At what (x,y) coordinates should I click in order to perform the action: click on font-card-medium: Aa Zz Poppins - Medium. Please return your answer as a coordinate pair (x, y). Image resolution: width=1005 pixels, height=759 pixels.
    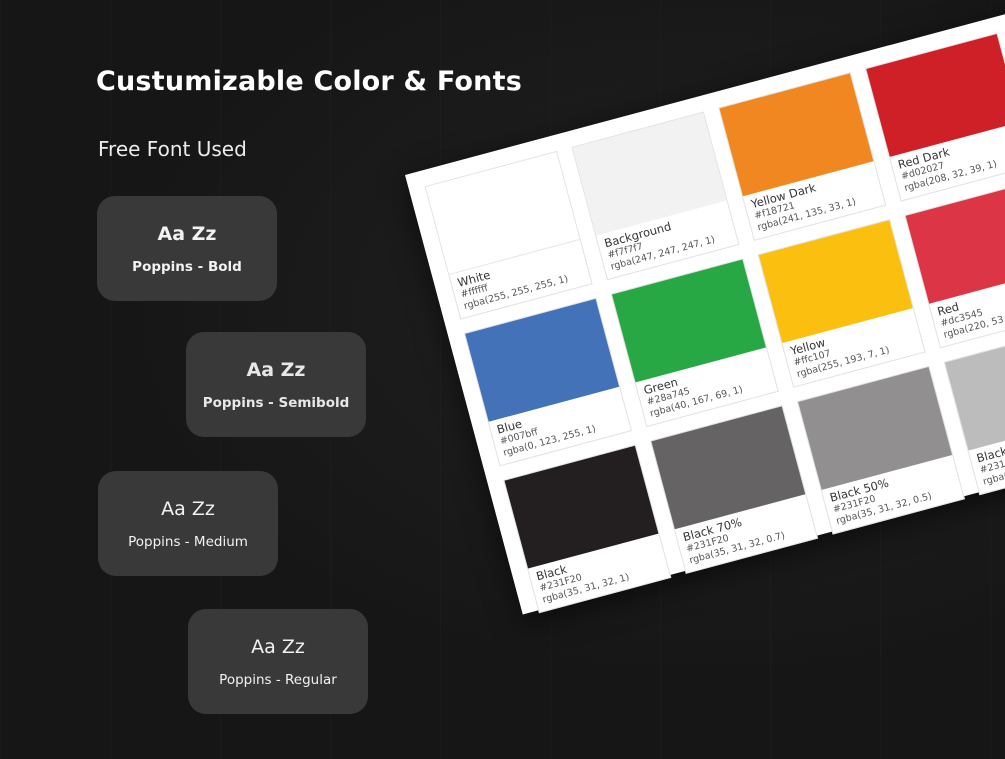
    Looking at the image, I should click on (188, 523).